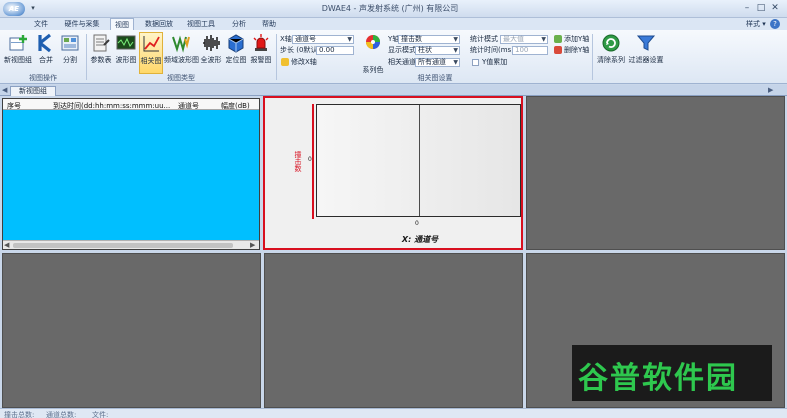 This screenshot has height=418, width=787. What do you see at coordinates (46, 60) in the screenshot?
I see `merge-label: 合并` at bounding box center [46, 60].